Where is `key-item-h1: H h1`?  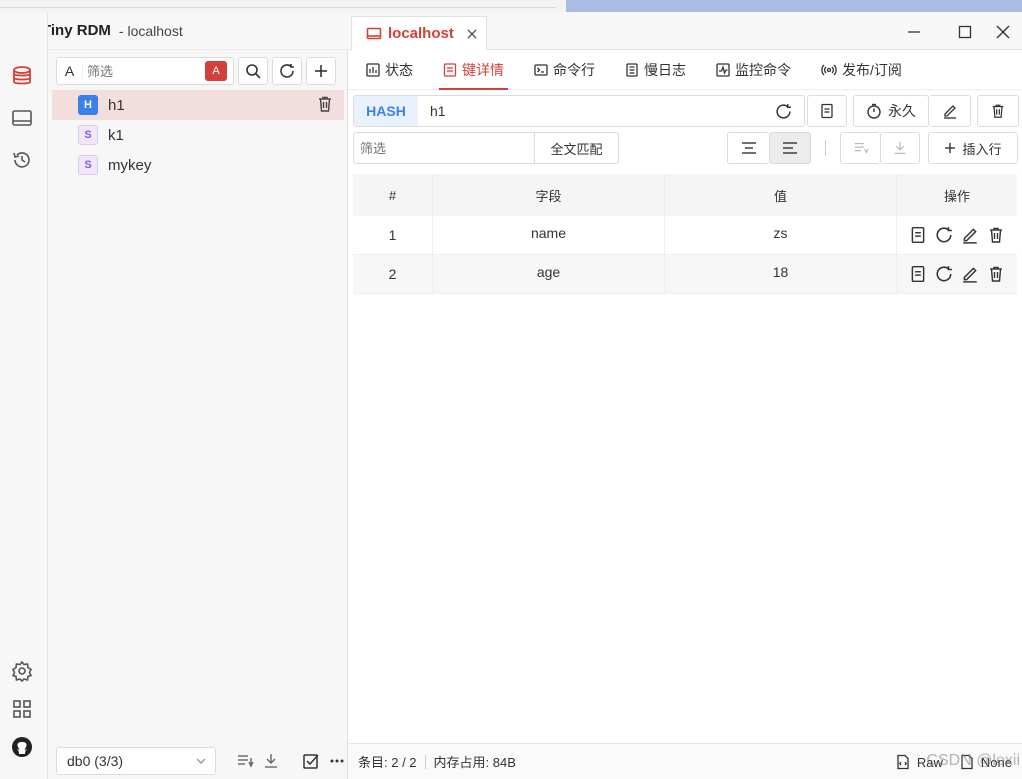 key-item-h1: H h1 is located at coordinates (198, 105).